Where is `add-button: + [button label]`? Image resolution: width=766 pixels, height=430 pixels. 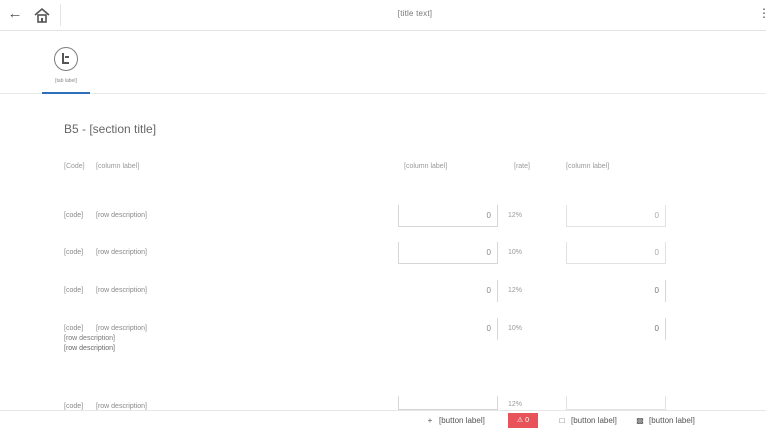
add-button: + [button label] is located at coordinates (454, 420).